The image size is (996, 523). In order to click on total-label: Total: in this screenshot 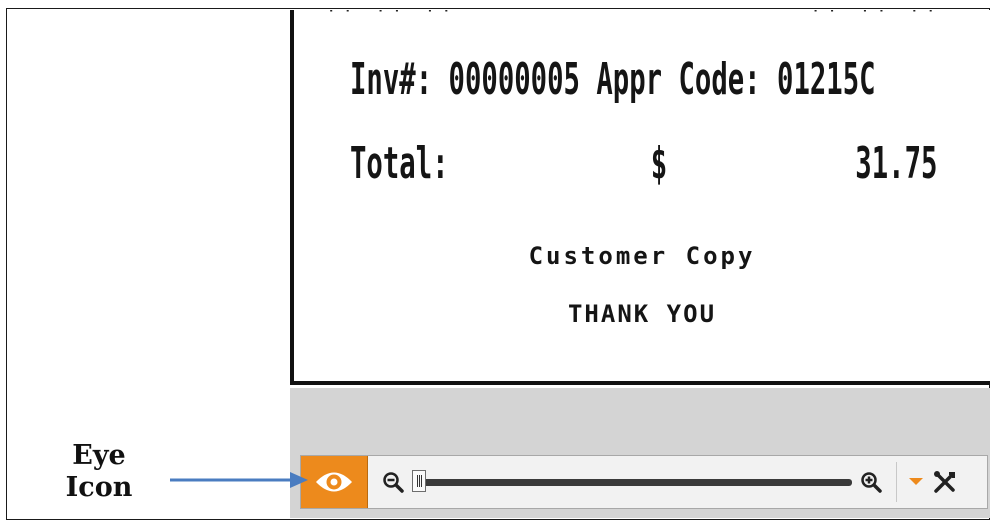, I will do `click(399, 163)`.